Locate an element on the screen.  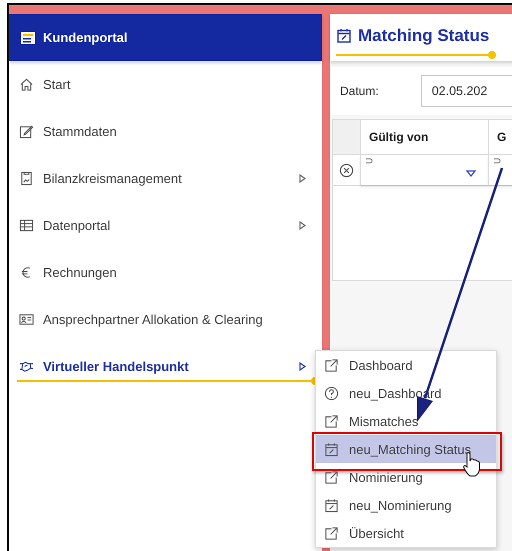
contact-card-icon is located at coordinates (26, 319).